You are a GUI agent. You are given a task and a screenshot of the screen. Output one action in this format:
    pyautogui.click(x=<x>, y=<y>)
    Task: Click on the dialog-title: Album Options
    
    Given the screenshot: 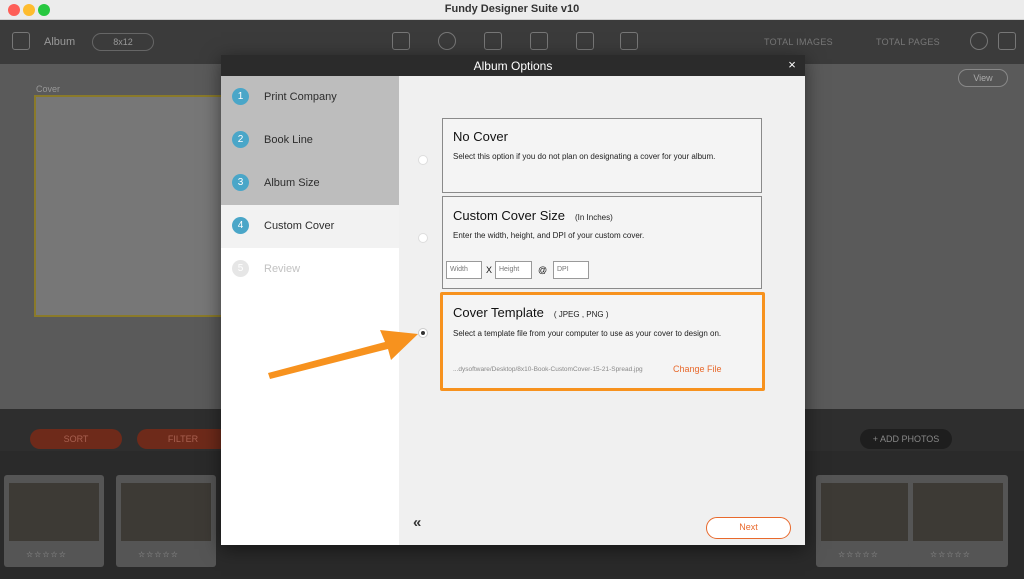 What is the action you would take?
    pyautogui.click(x=513, y=66)
    